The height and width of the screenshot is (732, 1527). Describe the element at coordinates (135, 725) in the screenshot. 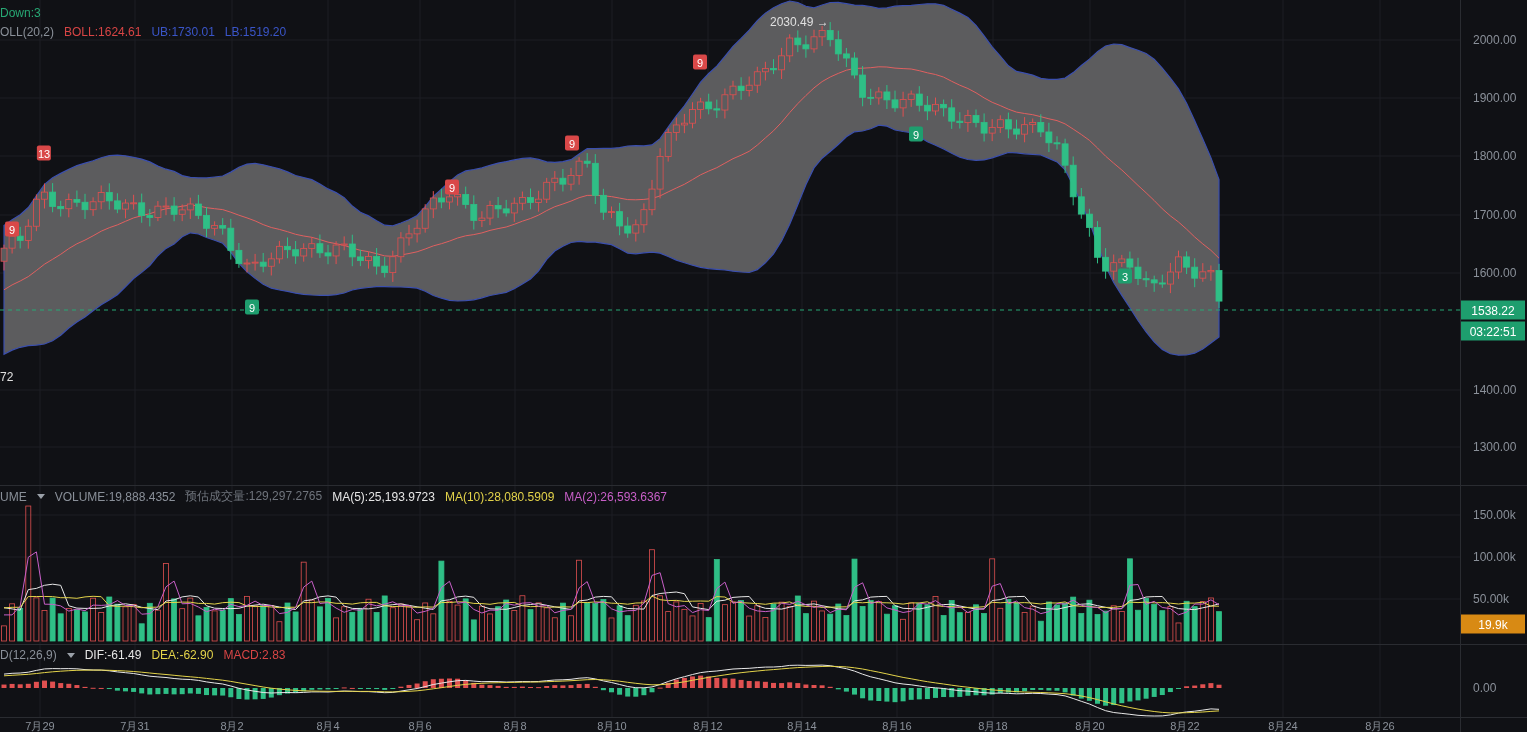

I see `date-label: 7月31` at that location.